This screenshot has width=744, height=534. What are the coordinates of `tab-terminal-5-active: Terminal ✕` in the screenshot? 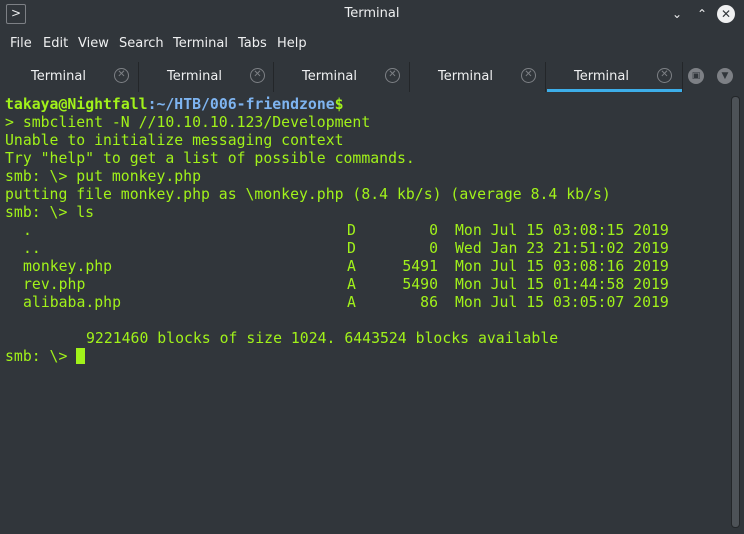 It's located at (614, 76).